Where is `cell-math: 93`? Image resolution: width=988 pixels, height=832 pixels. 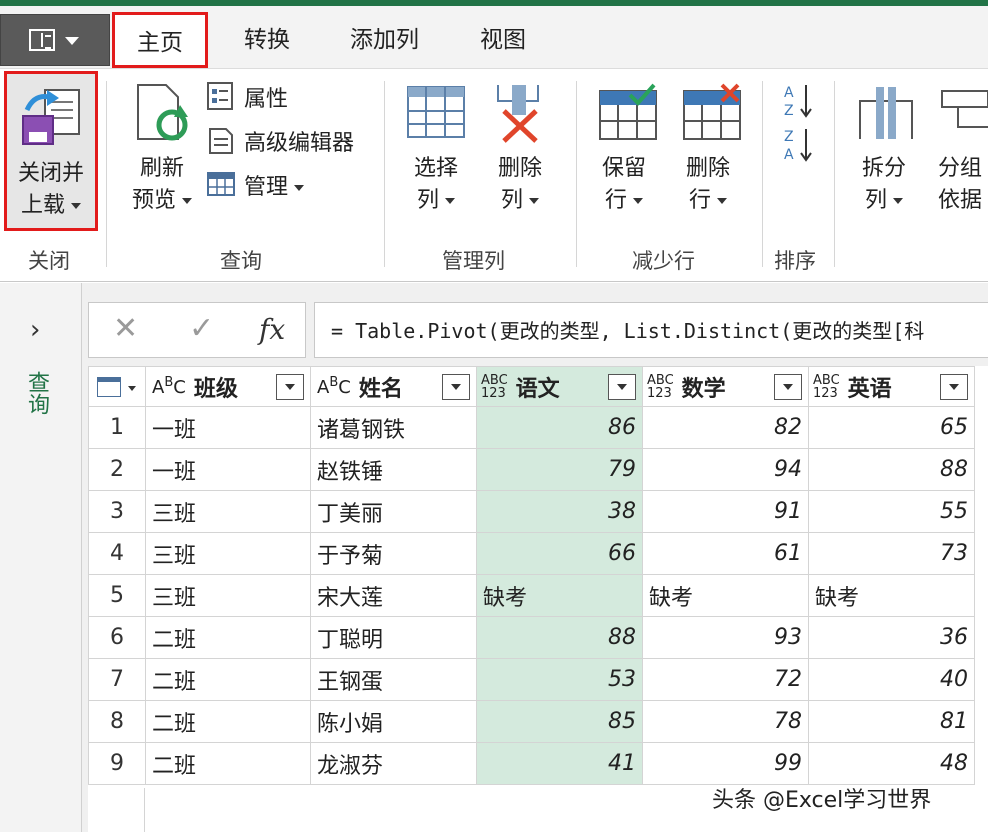 cell-math: 93 is located at coordinates (725, 637).